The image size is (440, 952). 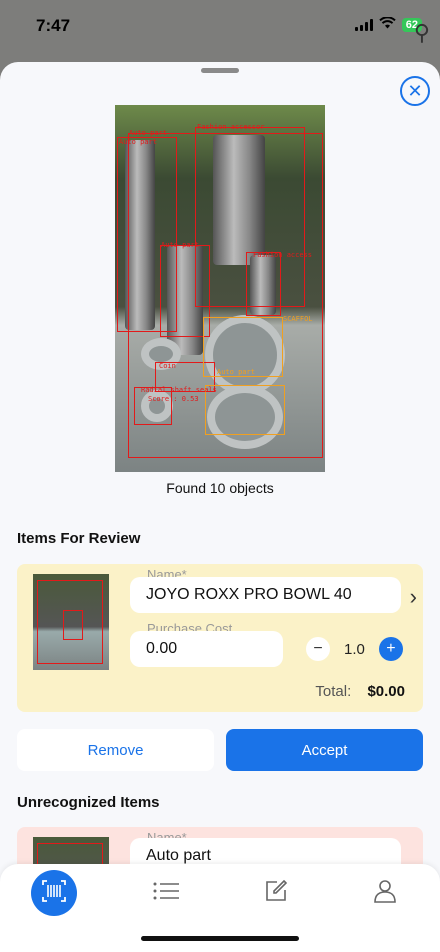 I want to click on total-value: $0.00, so click(x=386, y=691).